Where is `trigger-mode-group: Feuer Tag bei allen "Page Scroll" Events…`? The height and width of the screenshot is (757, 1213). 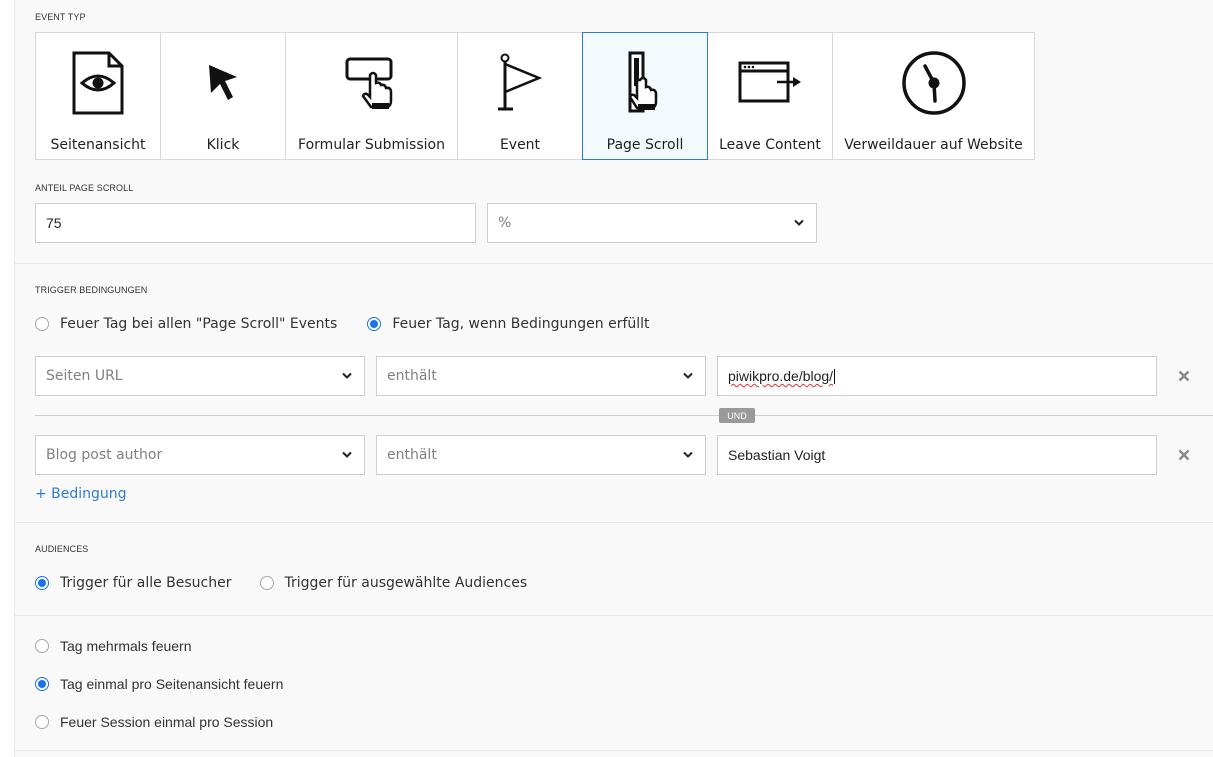 trigger-mode-group: Feuer Tag bei allen "Page Scroll" Events… is located at coordinates (354, 324).